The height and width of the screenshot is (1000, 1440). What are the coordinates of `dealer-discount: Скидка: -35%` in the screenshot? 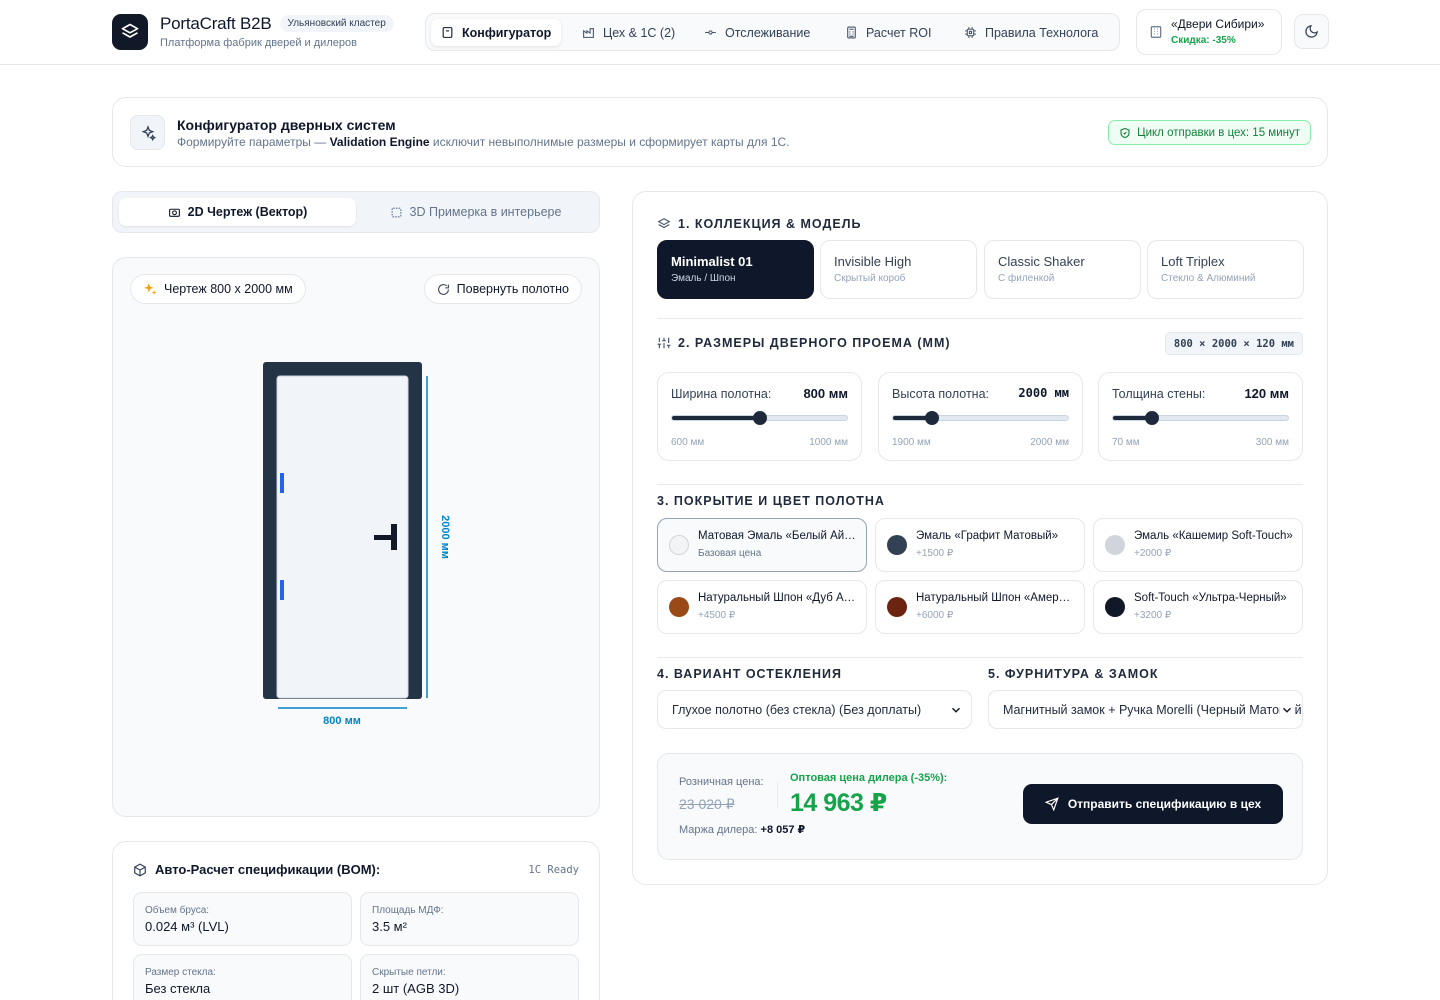 It's located at (1203, 40).